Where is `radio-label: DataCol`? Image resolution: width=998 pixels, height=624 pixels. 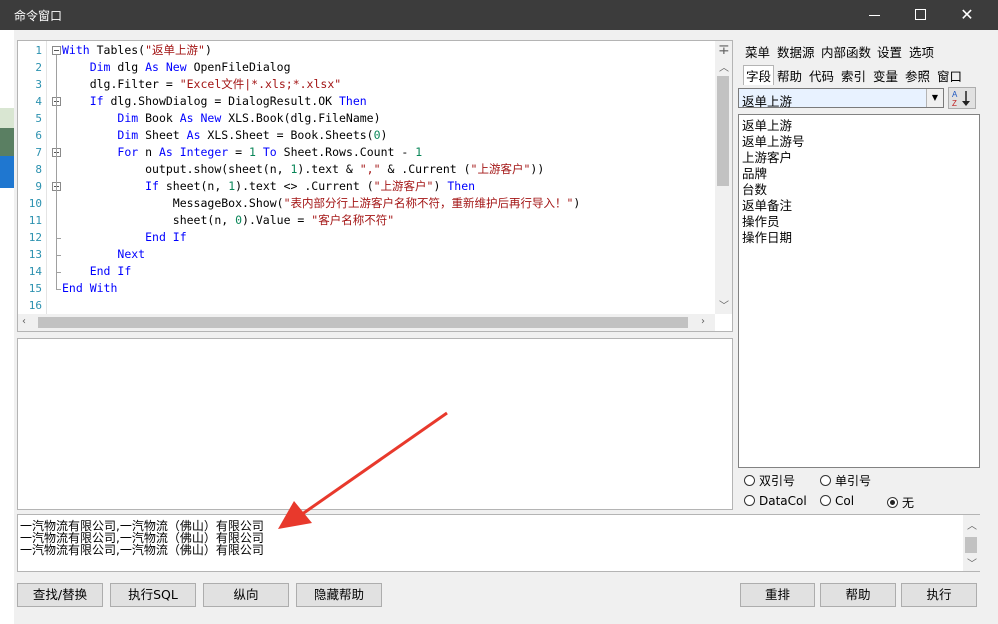 radio-label: DataCol is located at coordinates (783, 501).